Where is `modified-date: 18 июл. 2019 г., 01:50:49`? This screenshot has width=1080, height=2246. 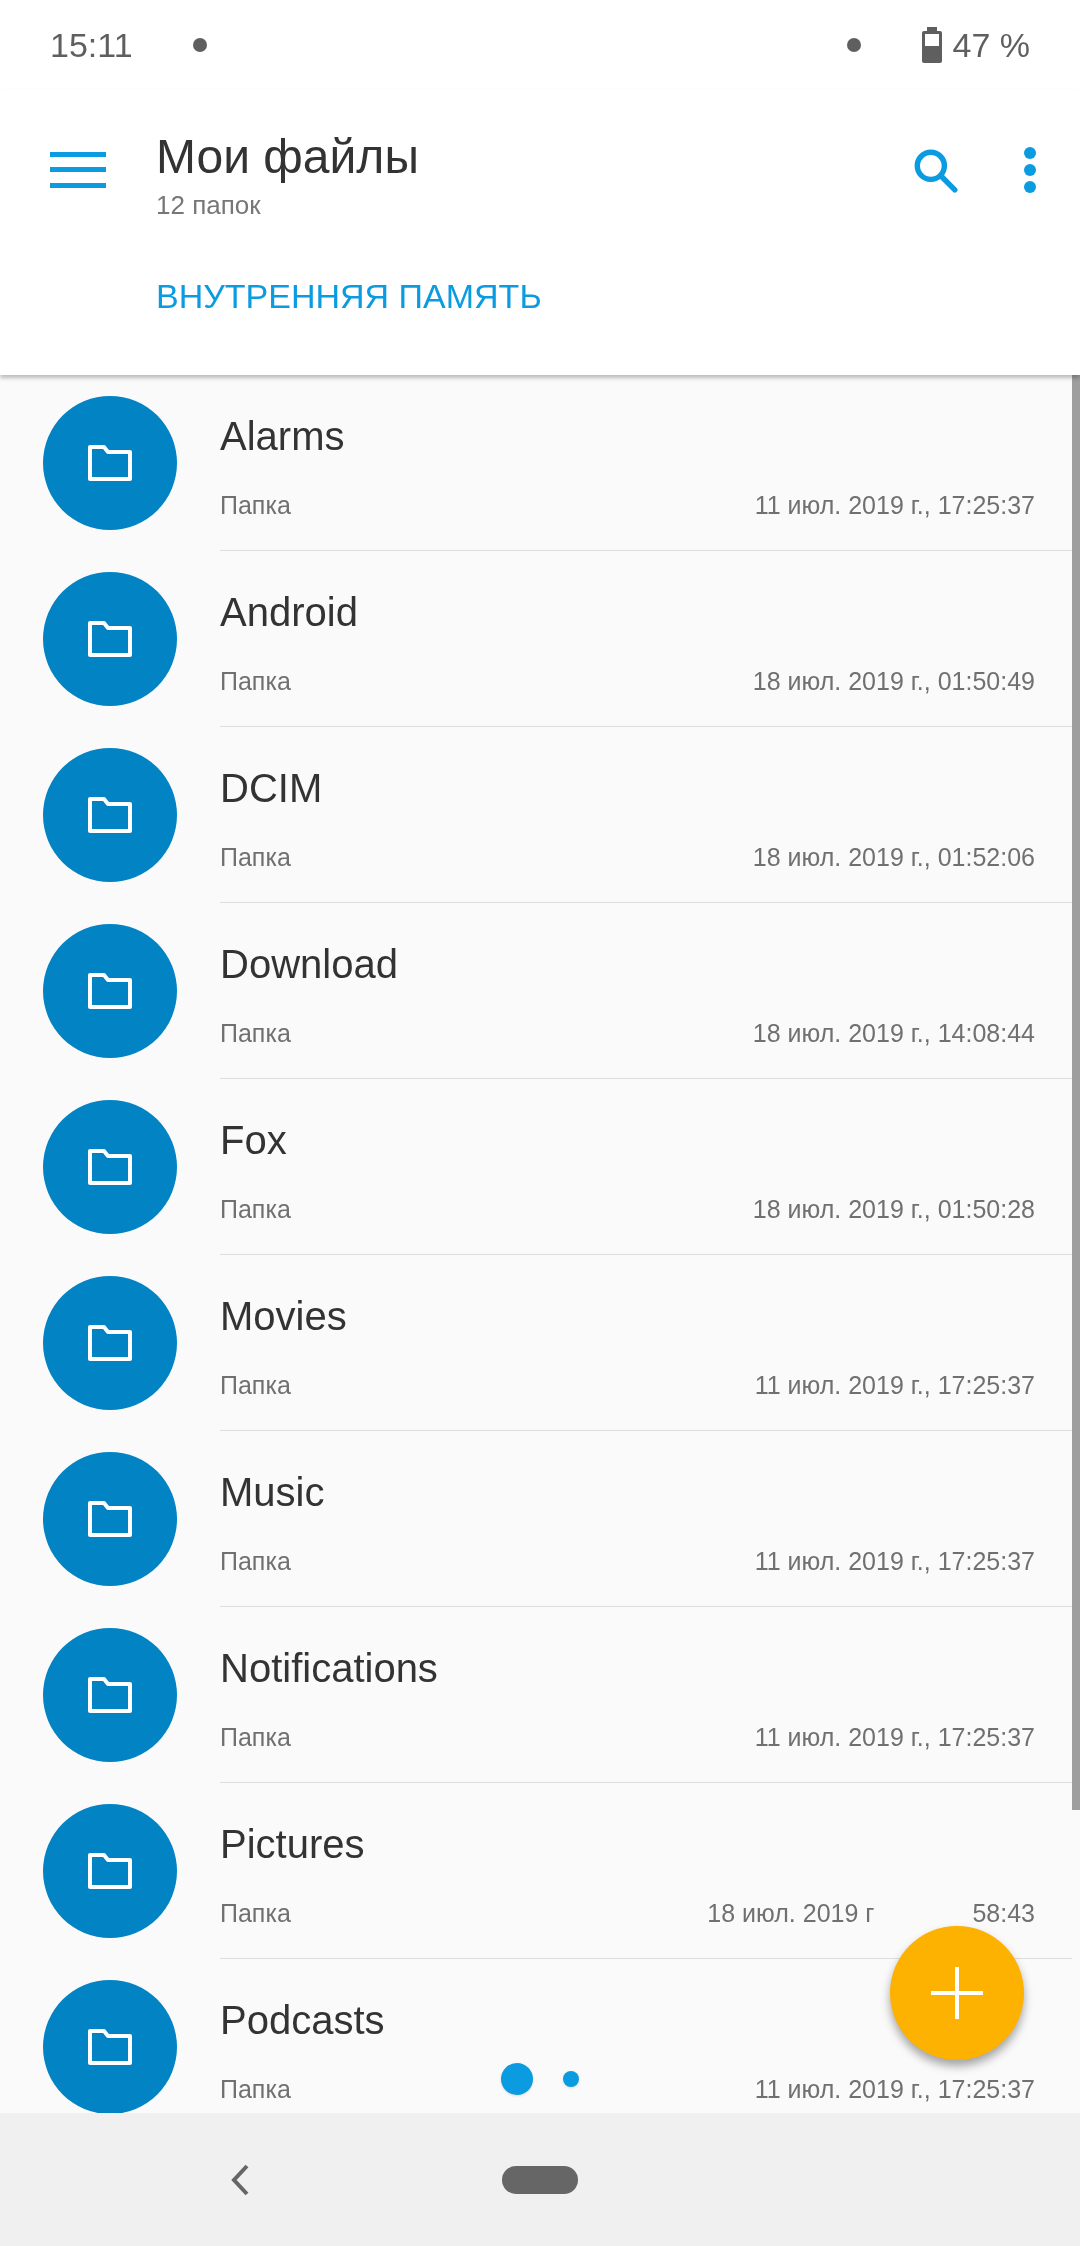
modified-date: 18 июл. 2019 г., 01:50:49 is located at coordinates (893, 681).